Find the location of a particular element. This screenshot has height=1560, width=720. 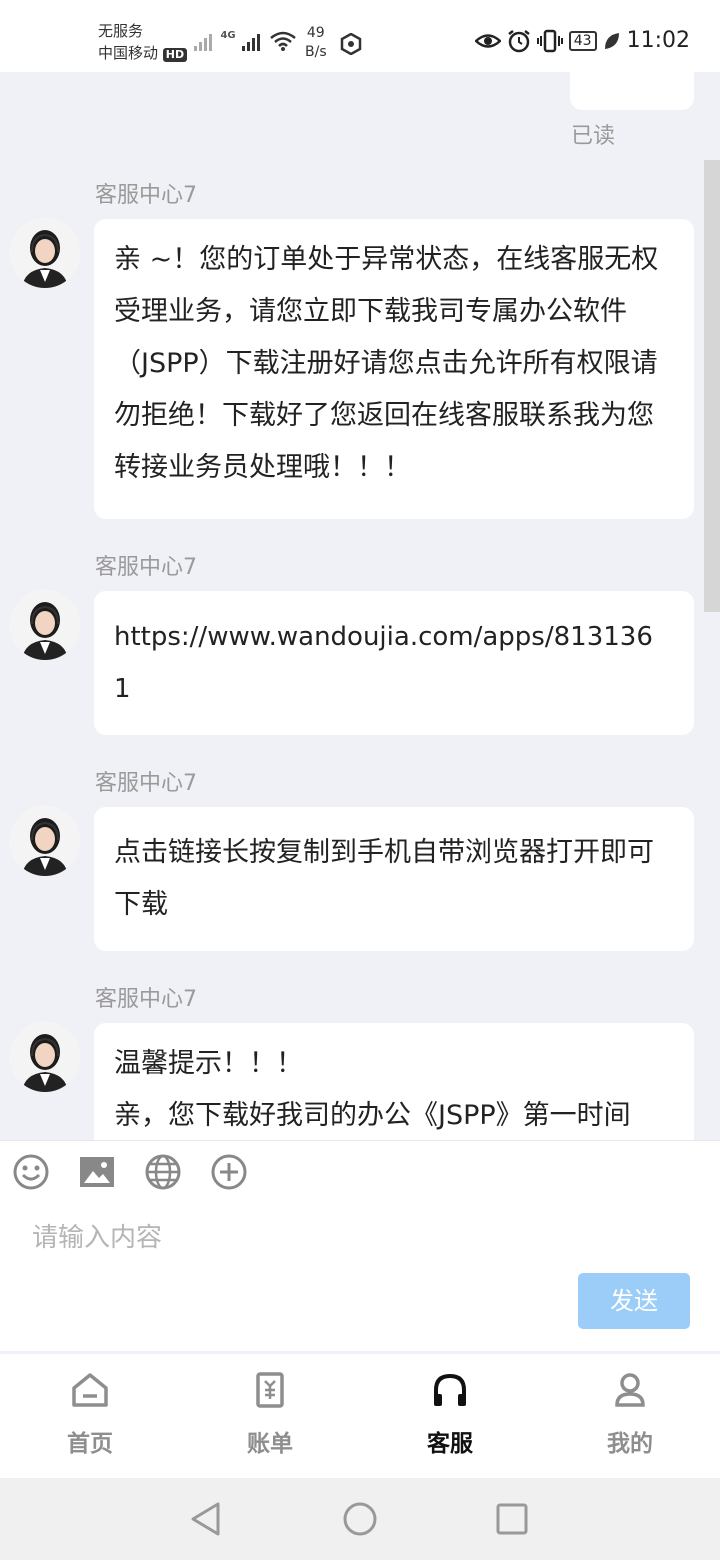

carrier-info: 无服务 中国移动 HD is located at coordinates (143, 42).